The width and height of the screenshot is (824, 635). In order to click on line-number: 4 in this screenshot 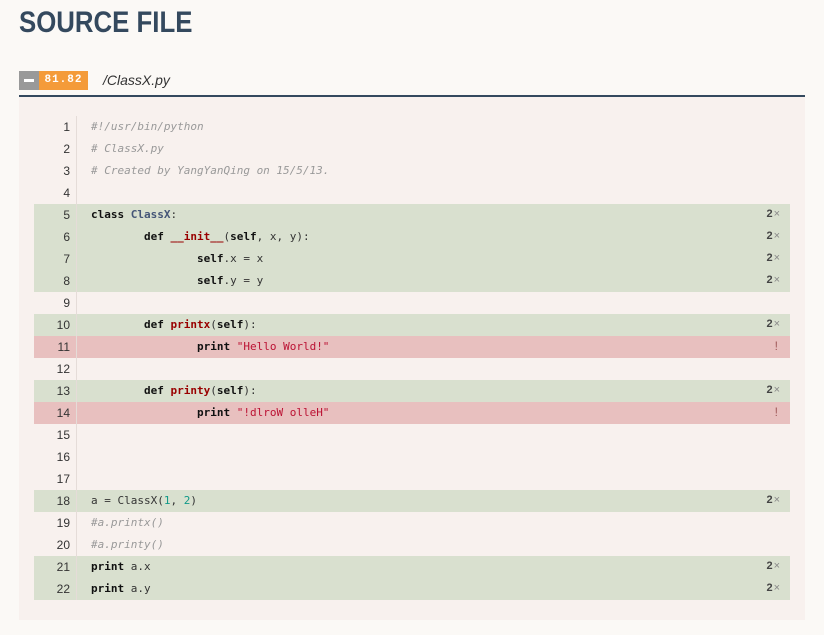, I will do `click(52, 193)`.